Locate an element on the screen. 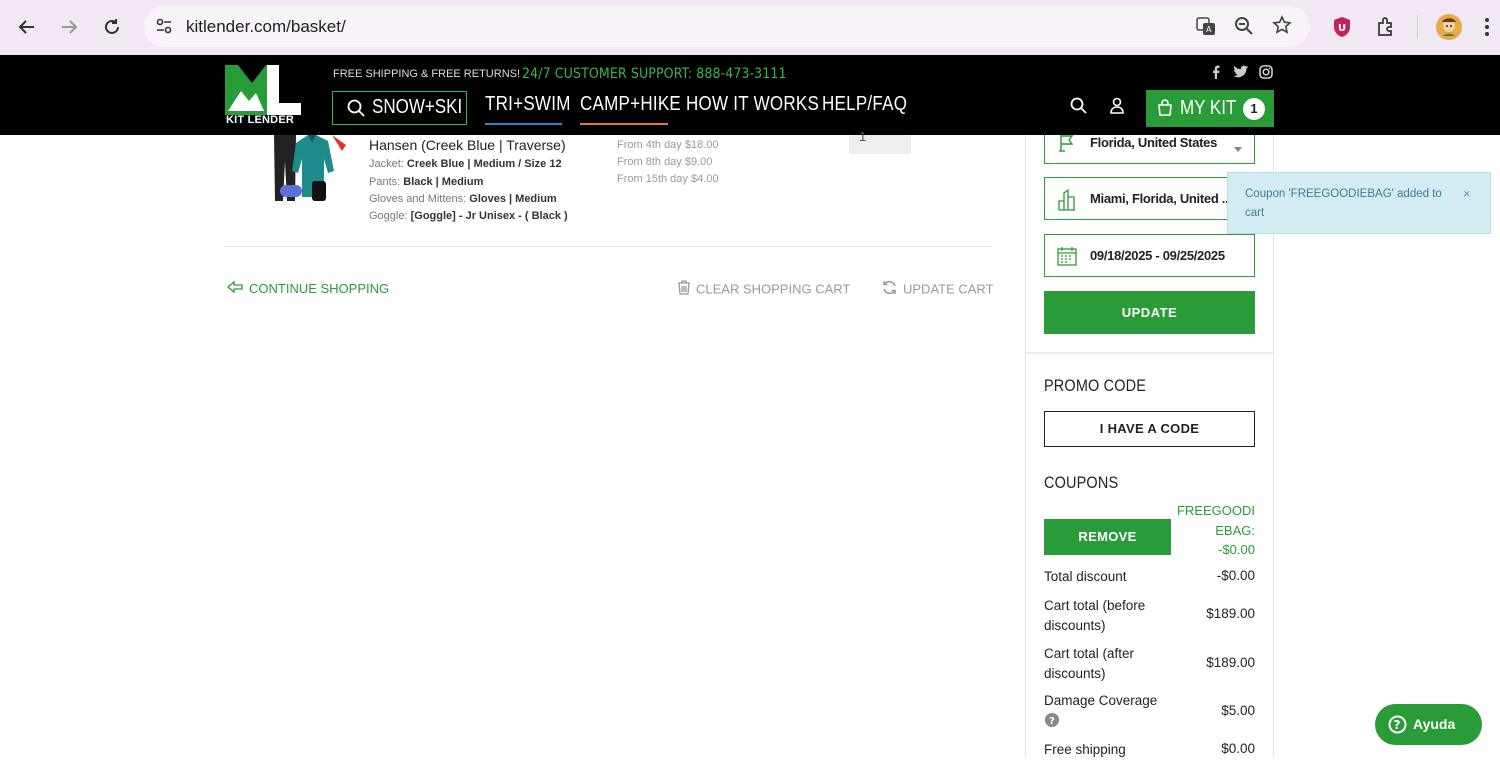 This screenshot has width=1500, height=760. menu-label: SNOW+SKI is located at coordinates (417, 107).